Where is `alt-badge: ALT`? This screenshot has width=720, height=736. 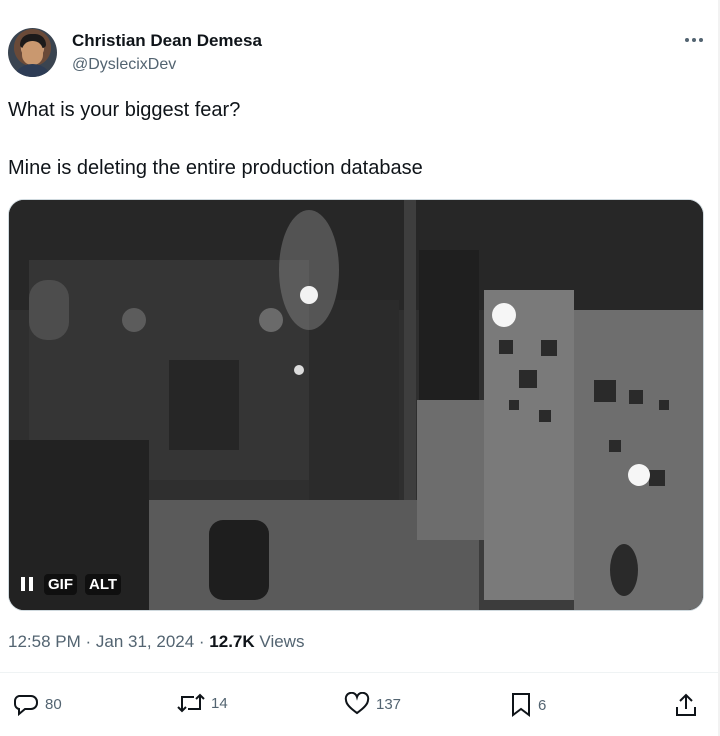
alt-badge: ALT is located at coordinates (103, 584).